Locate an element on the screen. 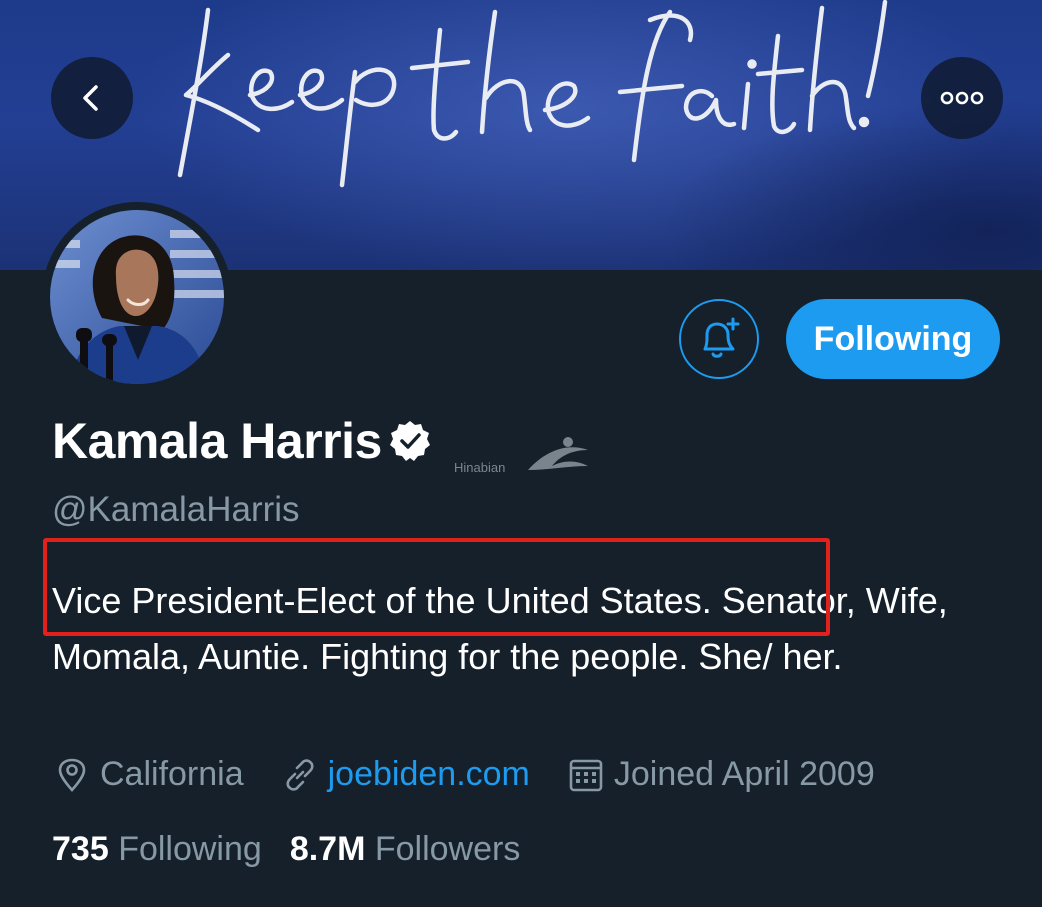 The width and height of the screenshot is (1042, 907). watermark: Hinabian is located at coordinates (523, 455).